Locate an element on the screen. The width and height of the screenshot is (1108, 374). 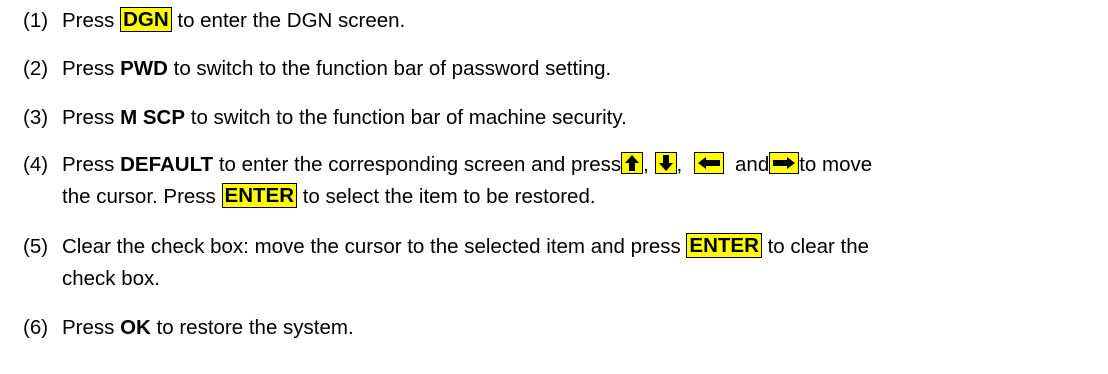
soft-key-default: DEFAULT is located at coordinates (167, 164).